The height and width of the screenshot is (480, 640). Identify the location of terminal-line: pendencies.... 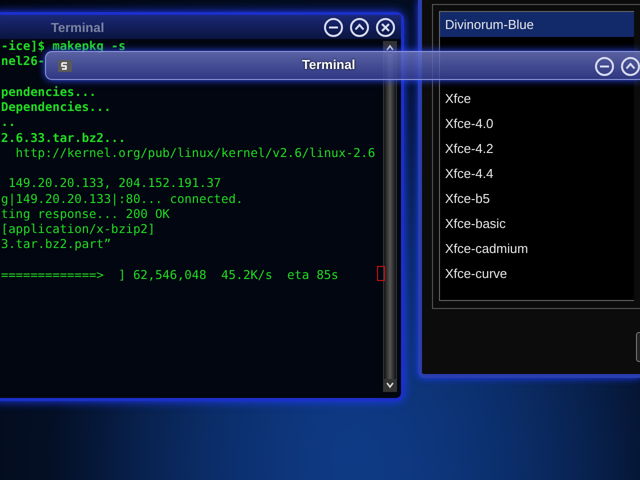
(48, 91).